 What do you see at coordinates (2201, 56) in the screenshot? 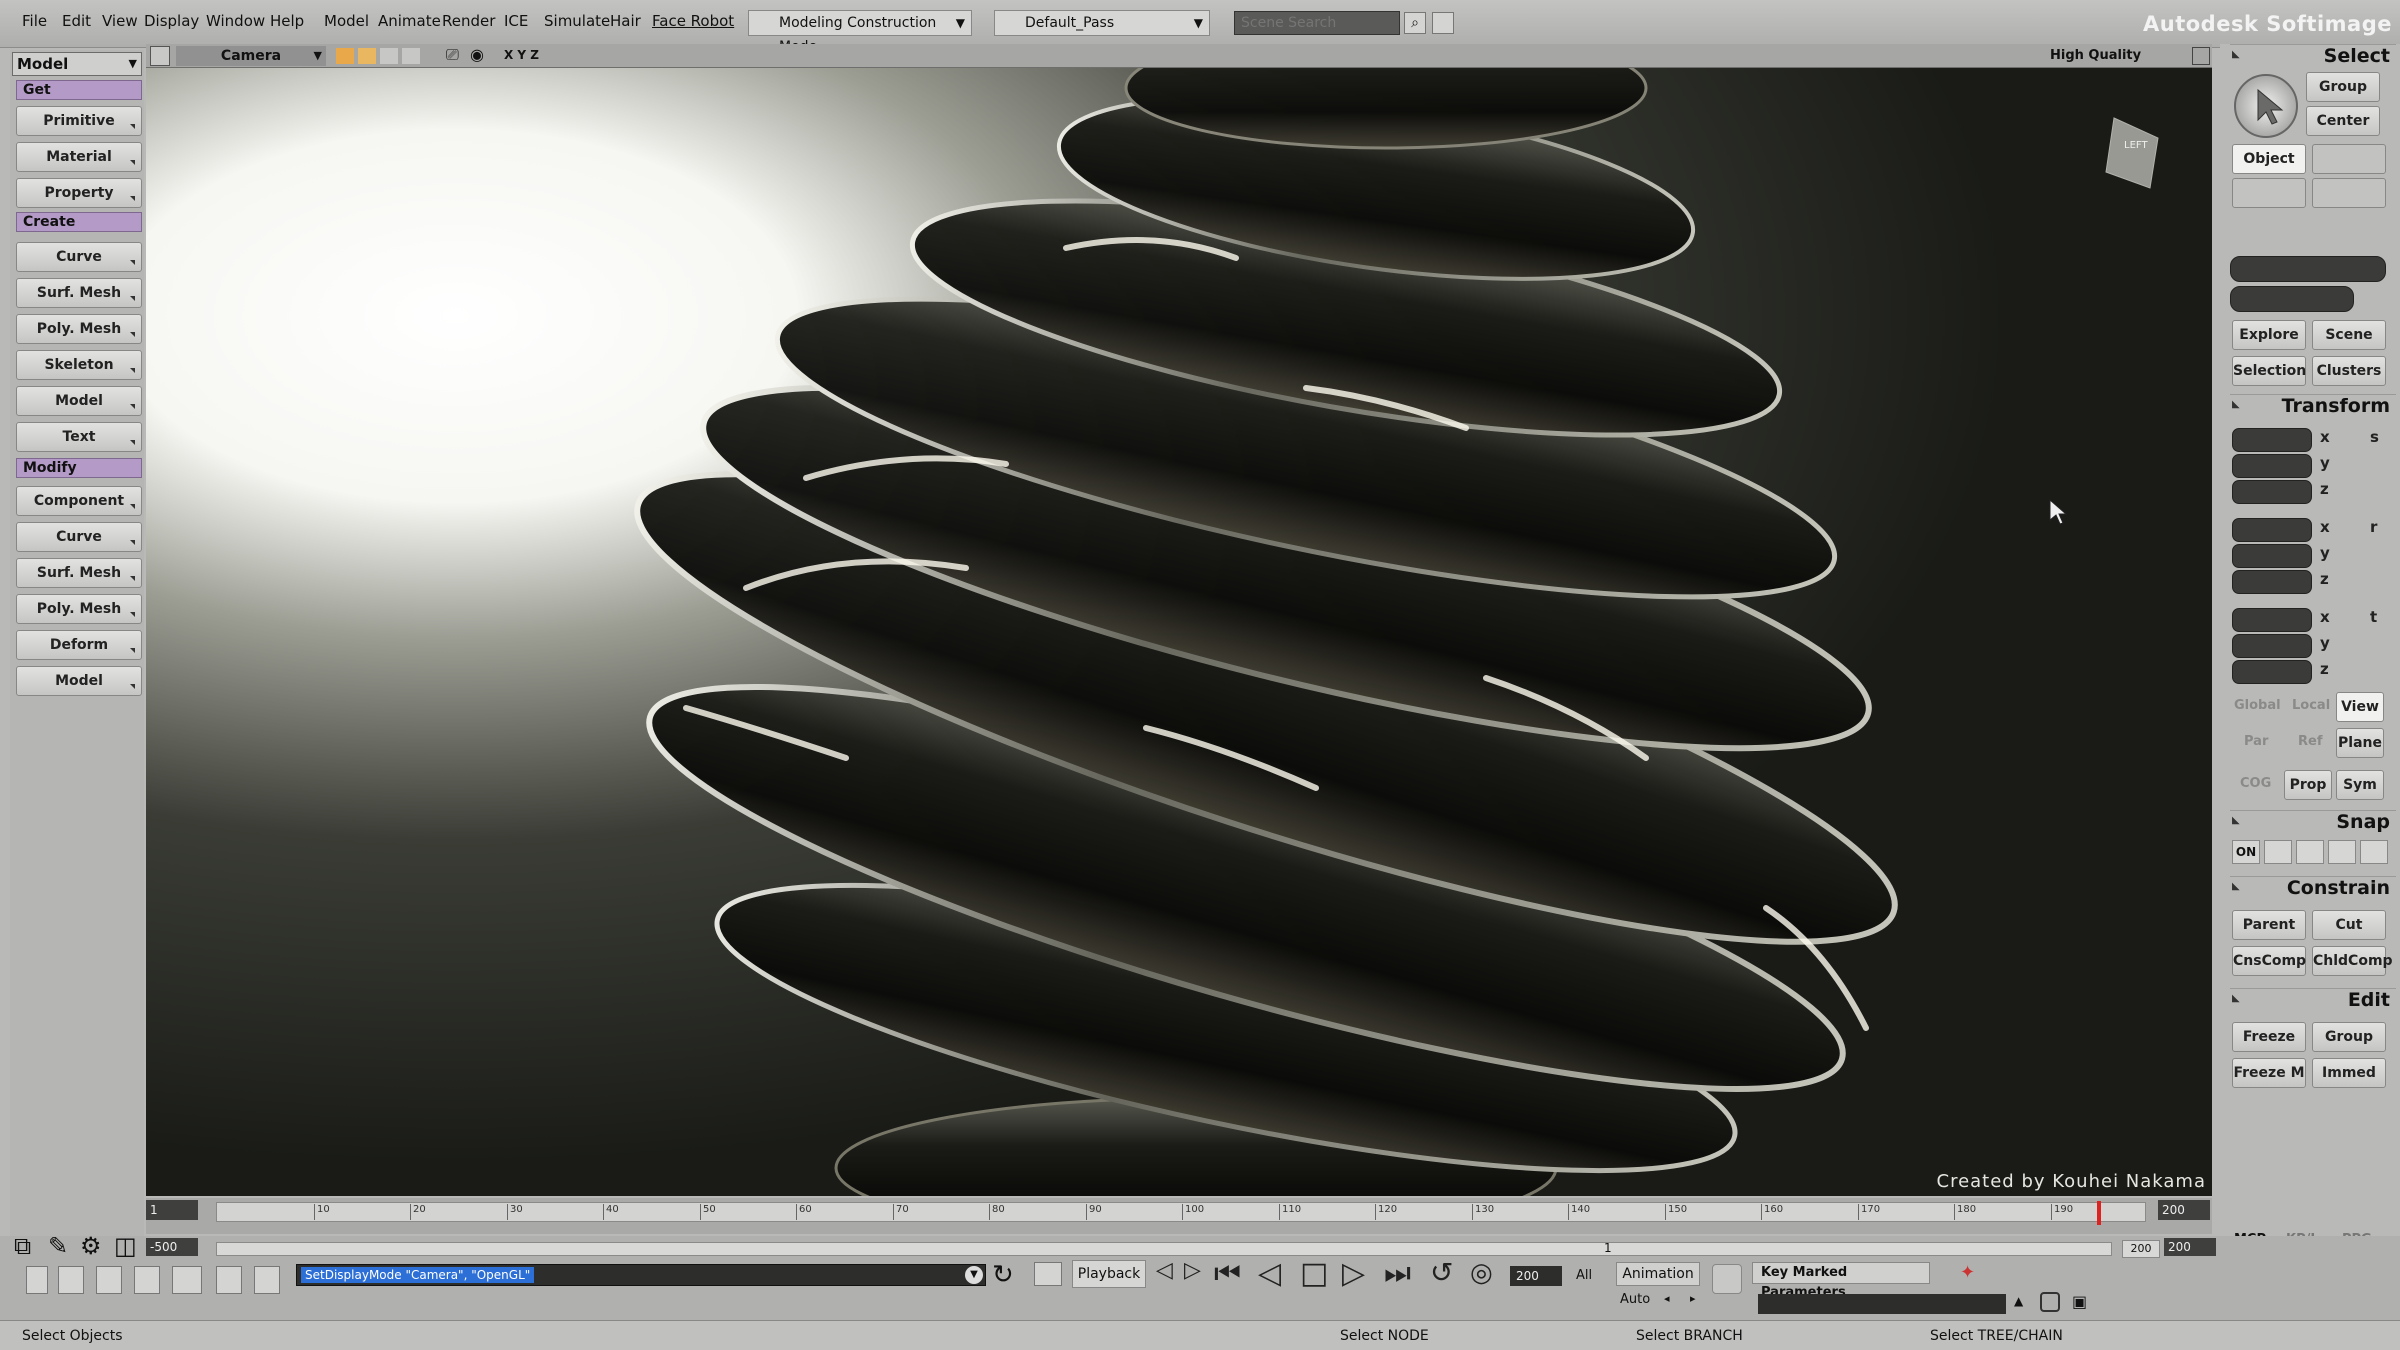
I see `maximize-icon` at bounding box center [2201, 56].